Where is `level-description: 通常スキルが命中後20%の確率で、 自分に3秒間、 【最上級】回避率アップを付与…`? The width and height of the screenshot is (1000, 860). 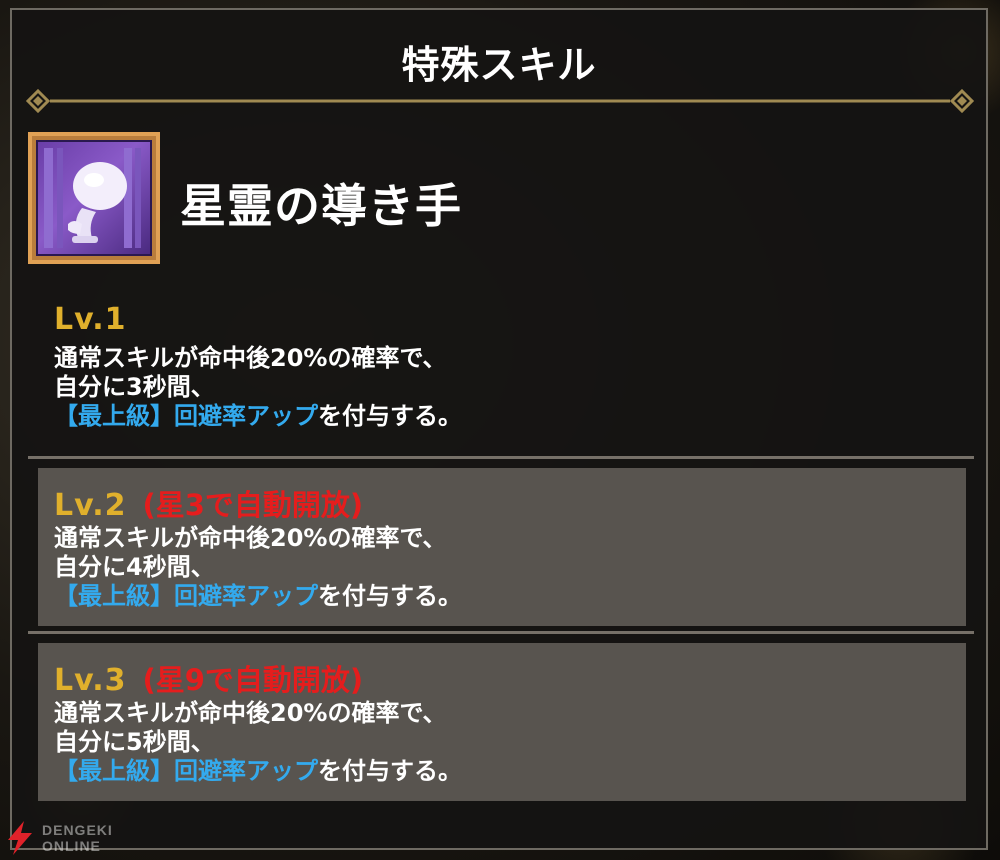
level-description: 通常スキルが命中後20%の確率で、 自分に3秒間、 【最上級】回避率アップを付与… is located at coordinates (510, 387).